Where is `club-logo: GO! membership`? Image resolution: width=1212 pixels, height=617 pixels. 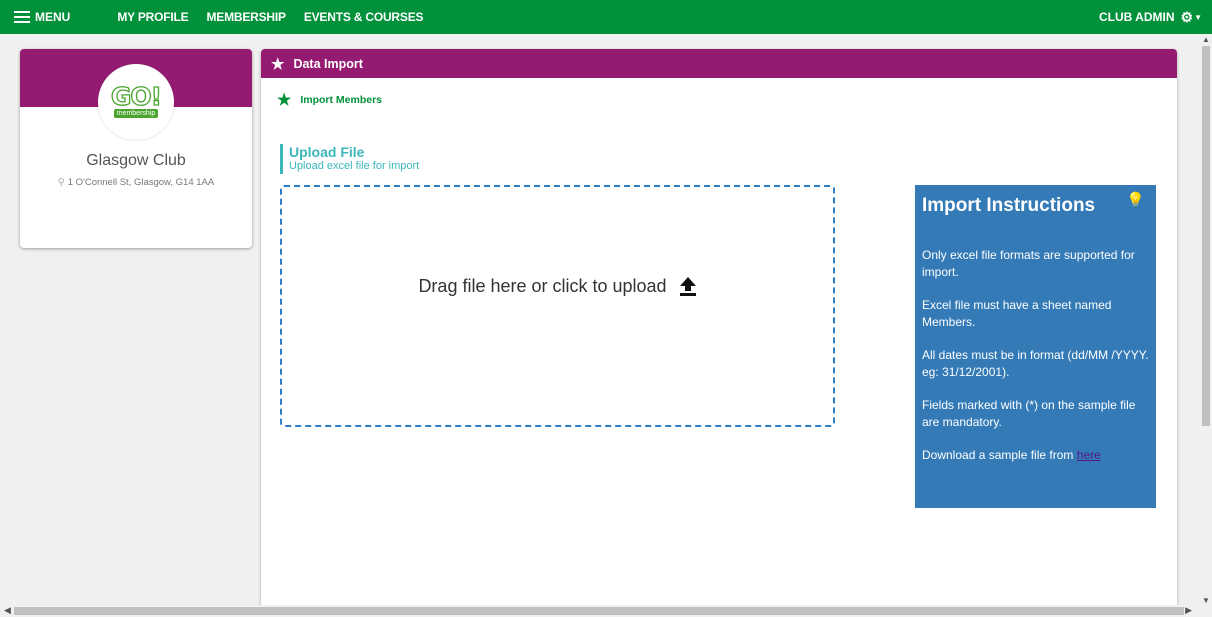
club-logo: GO! membership is located at coordinates (136, 102).